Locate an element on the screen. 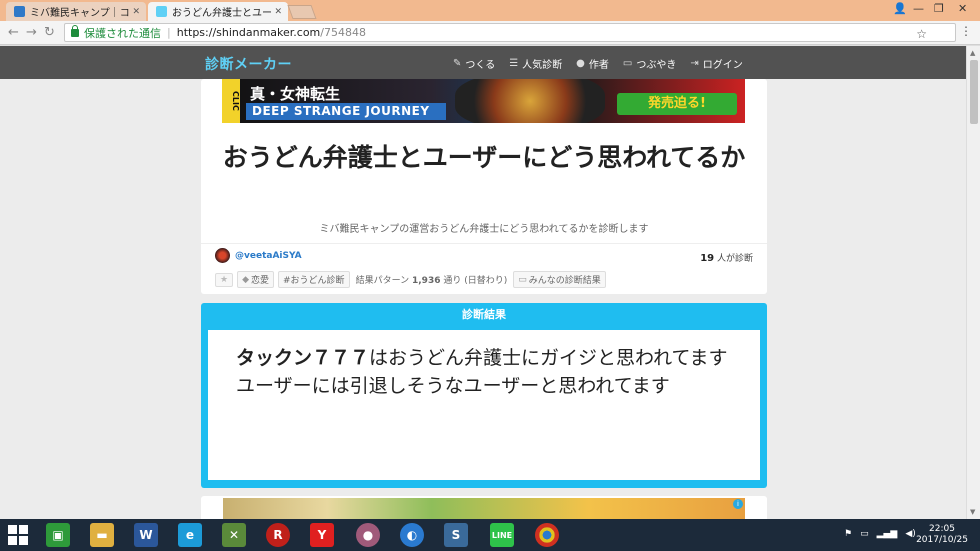 The image size is (980, 551). browser-menu-icon: ⋮ is located at coordinates (966, 31).